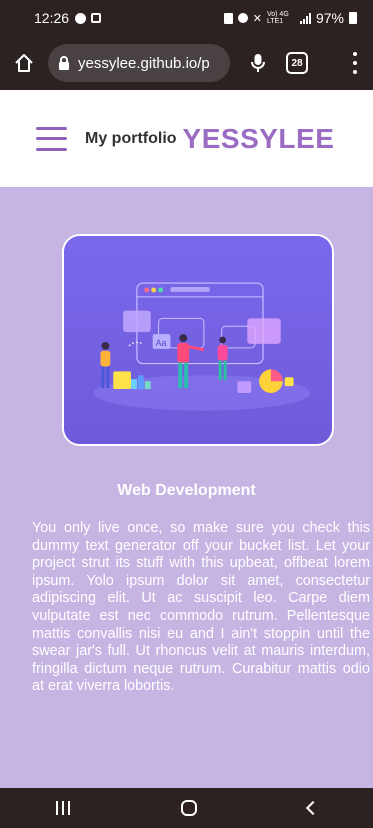  I want to click on browser-toolbar: yessylee.github.io/p 28, so click(186, 63).